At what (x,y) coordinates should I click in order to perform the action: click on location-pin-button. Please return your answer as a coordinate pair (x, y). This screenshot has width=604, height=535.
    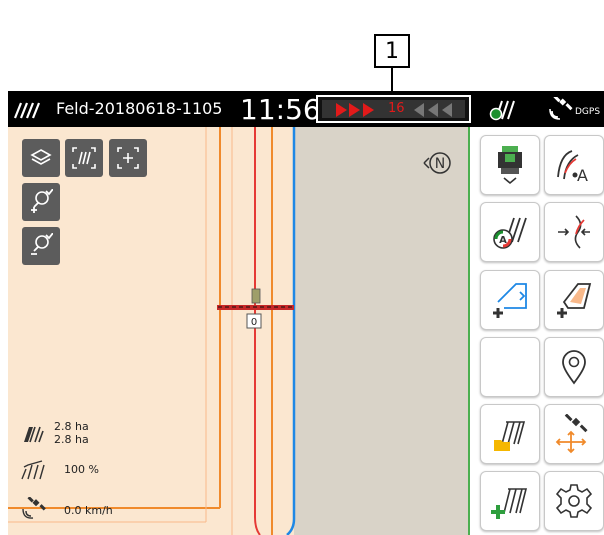
    Looking at the image, I should click on (574, 367).